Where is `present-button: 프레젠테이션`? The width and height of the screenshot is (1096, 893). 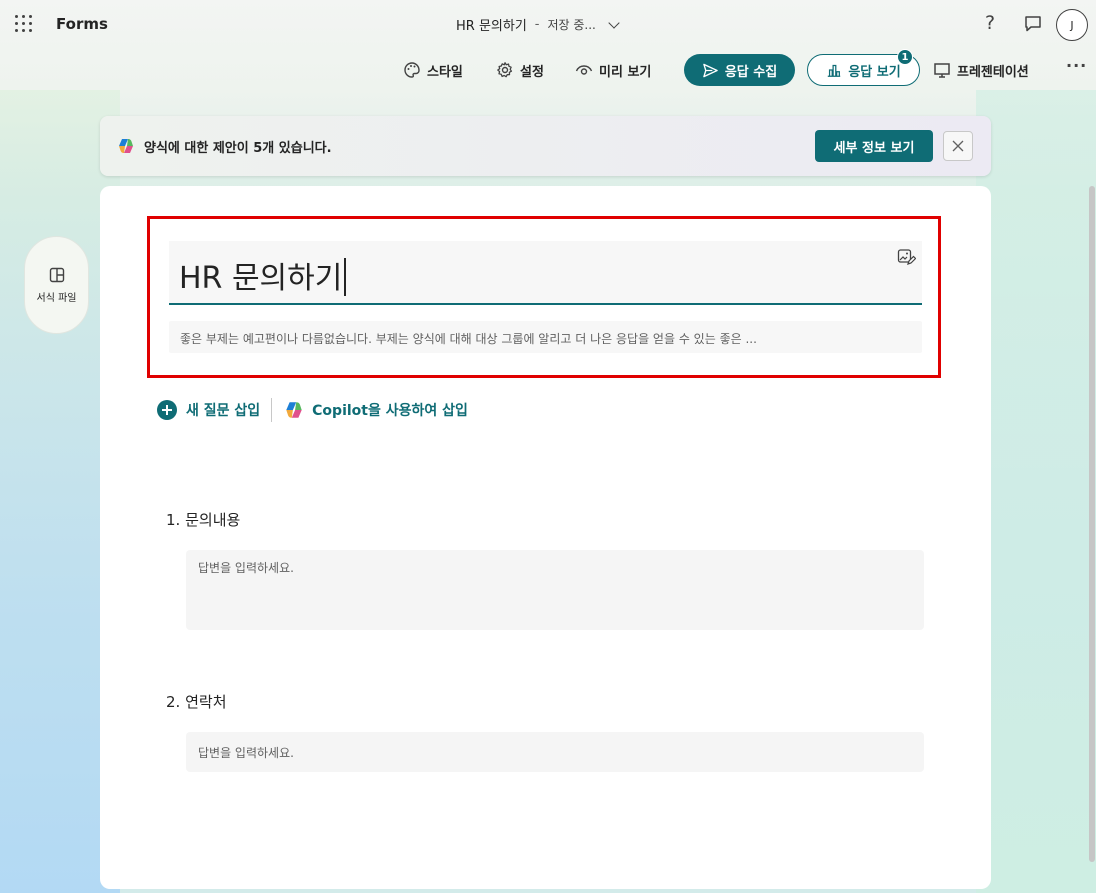 present-button: 프레젠테이션 is located at coordinates (981, 70).